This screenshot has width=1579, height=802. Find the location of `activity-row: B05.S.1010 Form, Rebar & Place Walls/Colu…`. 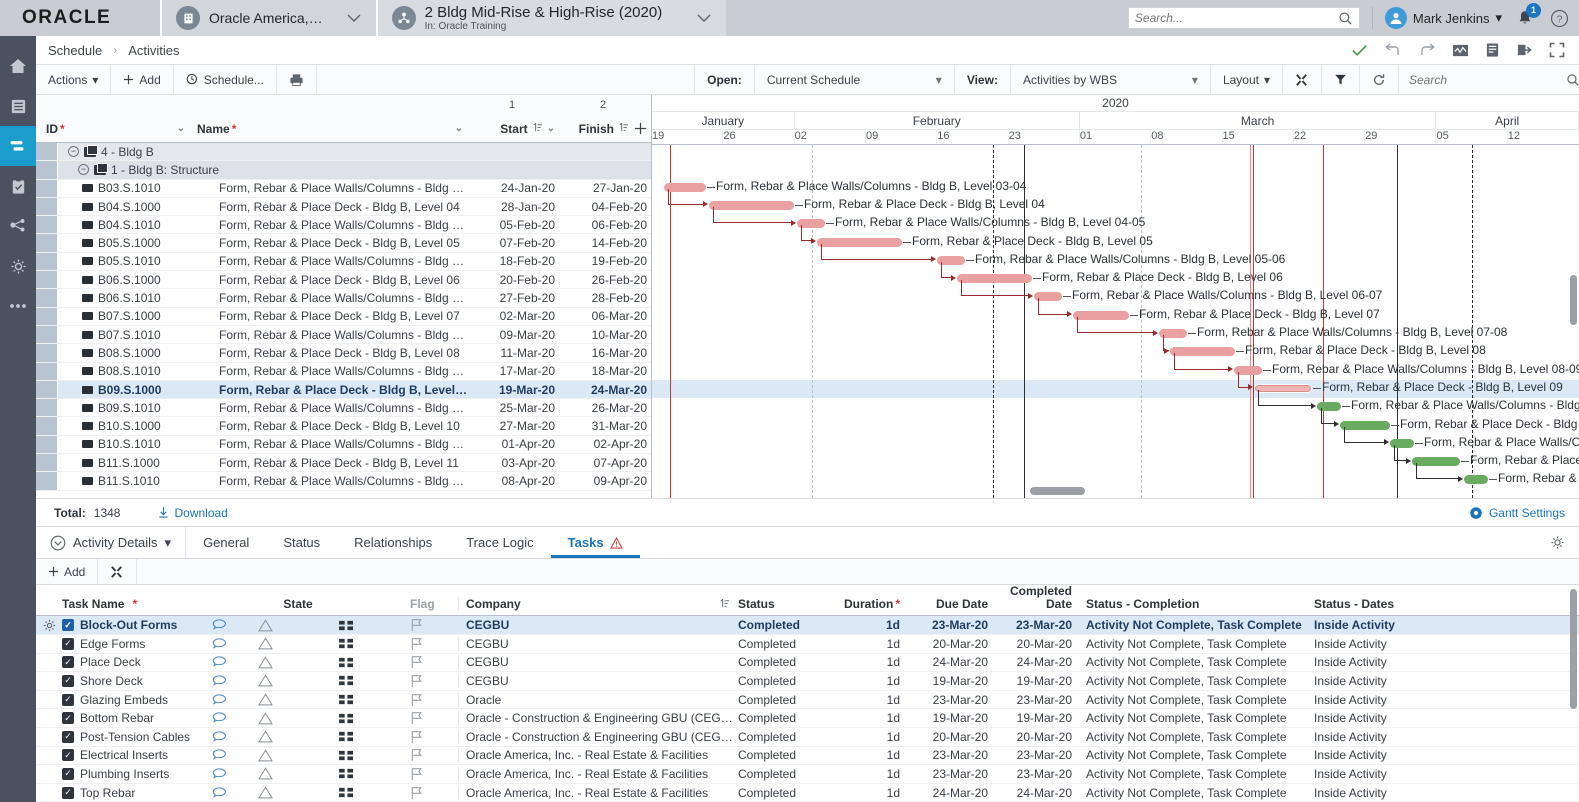

activity-row: B05.S.1010 Form, Rebar & Place Walls/Colu… is located at coordinates (343, 262).